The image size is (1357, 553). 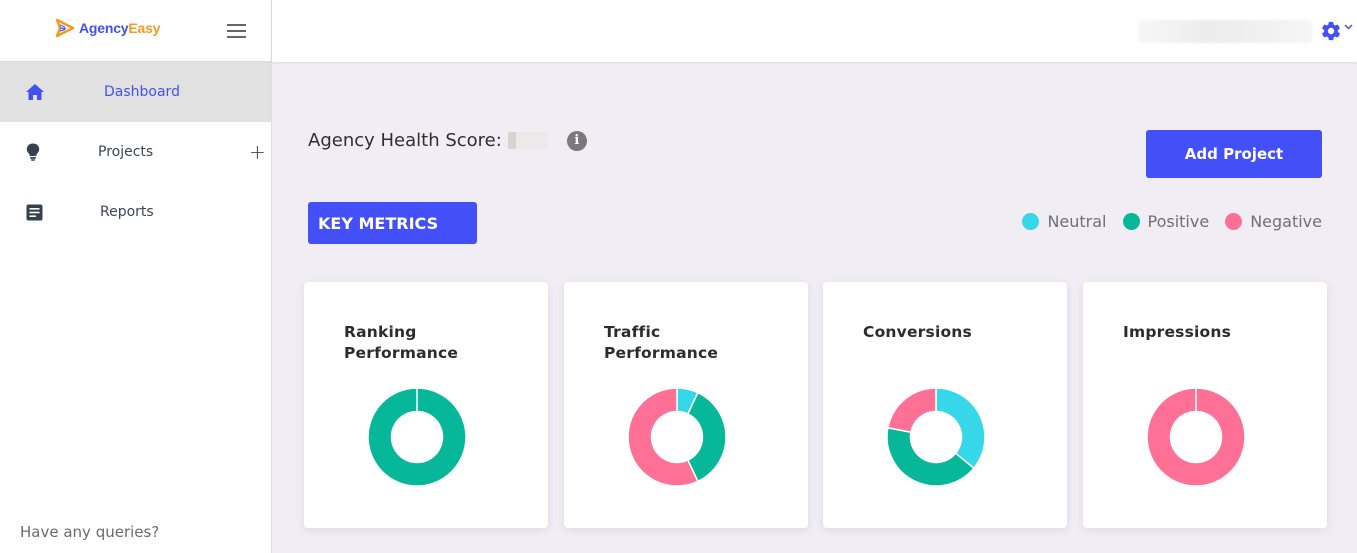 What do you see at coordinates (1234, 221) in the screenshot?
I see `legend-dot-negative` at bounding box center [1234, 221].